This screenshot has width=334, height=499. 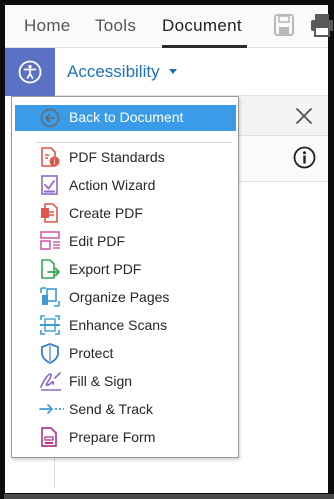 I want to click on menu-item-export-pdf: Export PDF, so click(x=125, y=269).